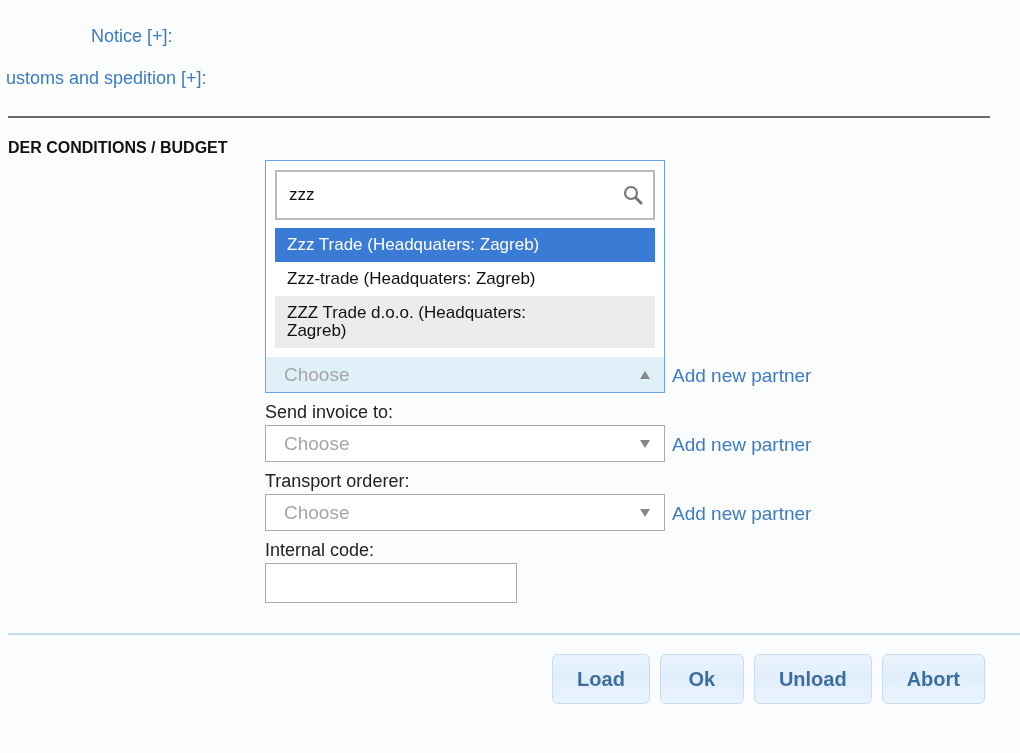  What do you see at coordinates (329, 412) in the screenshot?
I see `field-label: Send invoice to:` at bounding box center [329, 412].